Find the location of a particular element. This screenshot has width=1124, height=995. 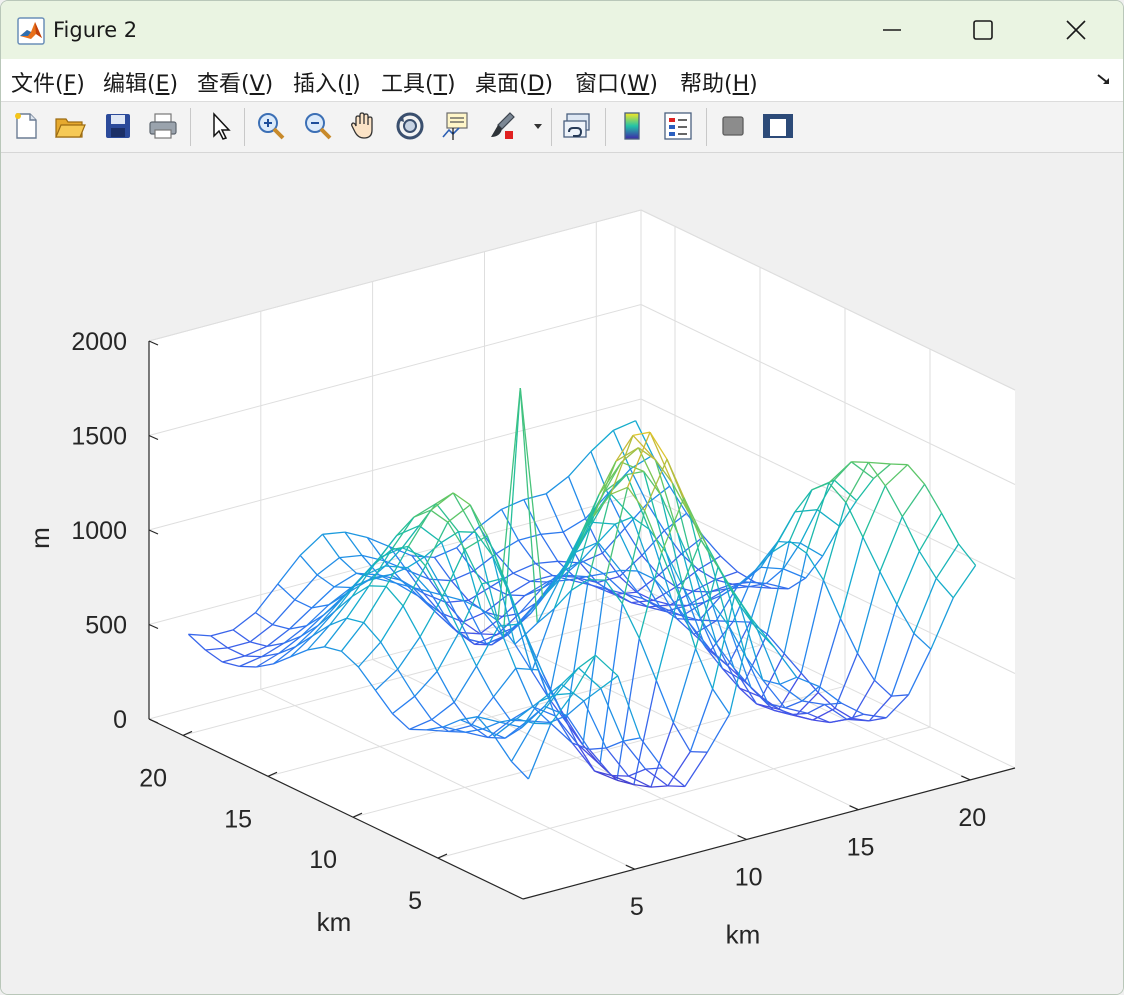

brush-dropdown-button is located at coordinates (538, 126).